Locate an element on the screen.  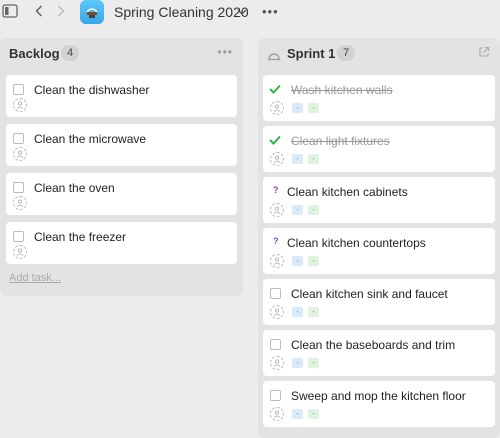
column-title: Sprint 1 is located at coordinates (311, 53).